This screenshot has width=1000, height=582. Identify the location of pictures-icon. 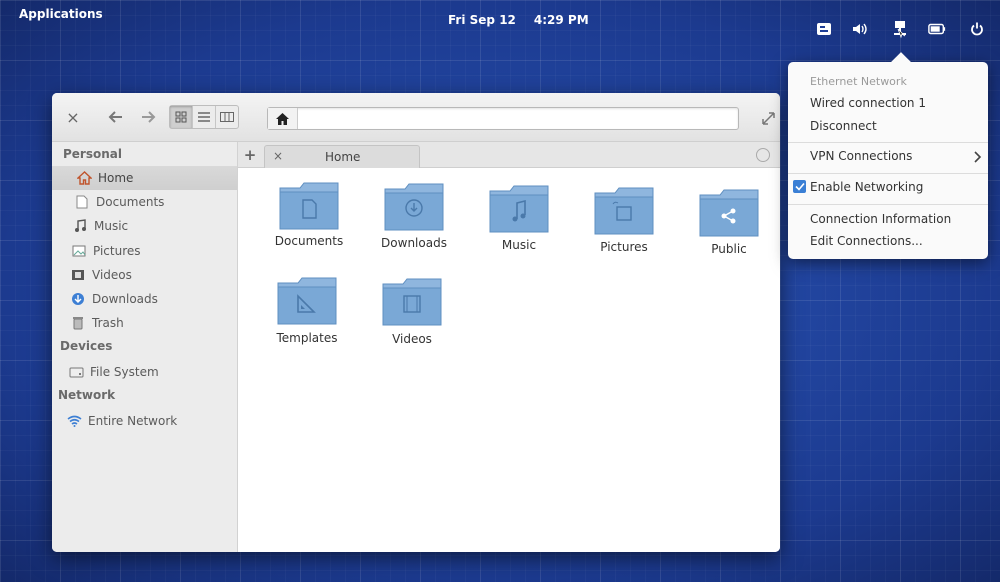
(79, 251).